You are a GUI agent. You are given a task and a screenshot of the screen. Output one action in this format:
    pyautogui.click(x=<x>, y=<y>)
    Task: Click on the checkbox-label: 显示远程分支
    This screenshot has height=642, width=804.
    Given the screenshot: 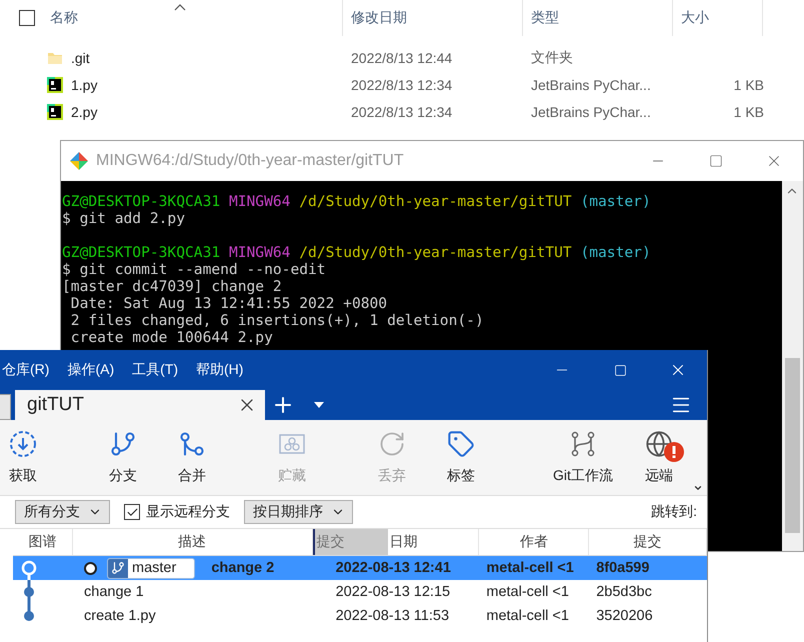 What is the action you would take?
    pyautogui.click(x=188, y=512)
    